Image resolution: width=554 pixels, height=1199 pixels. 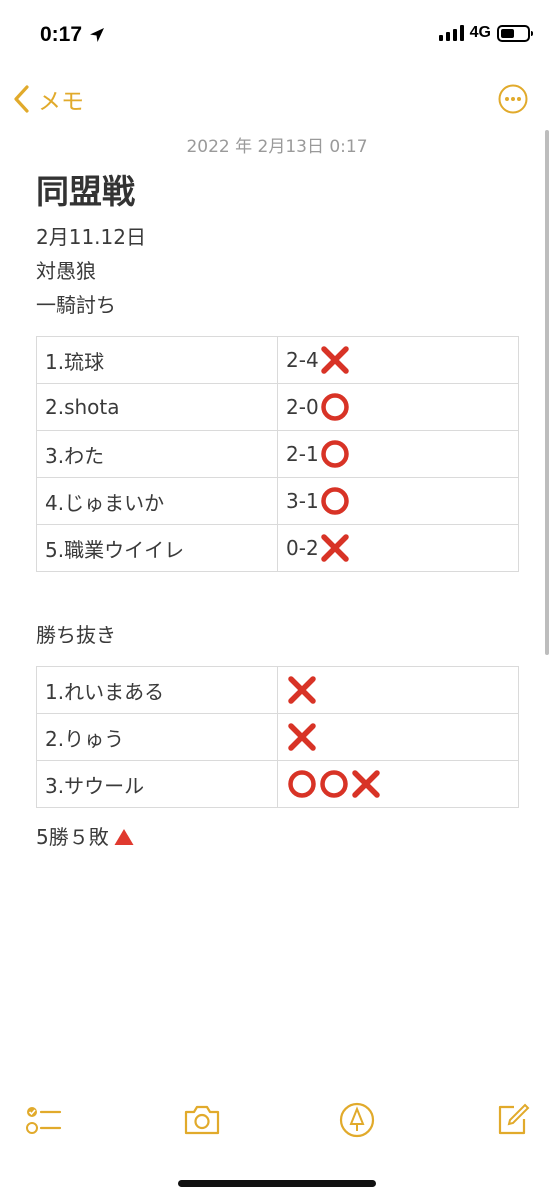 What do you see at coordinates (302, 360) in the screenshot?
I see `score-text: 2-4` at bounding box center [302, 360].